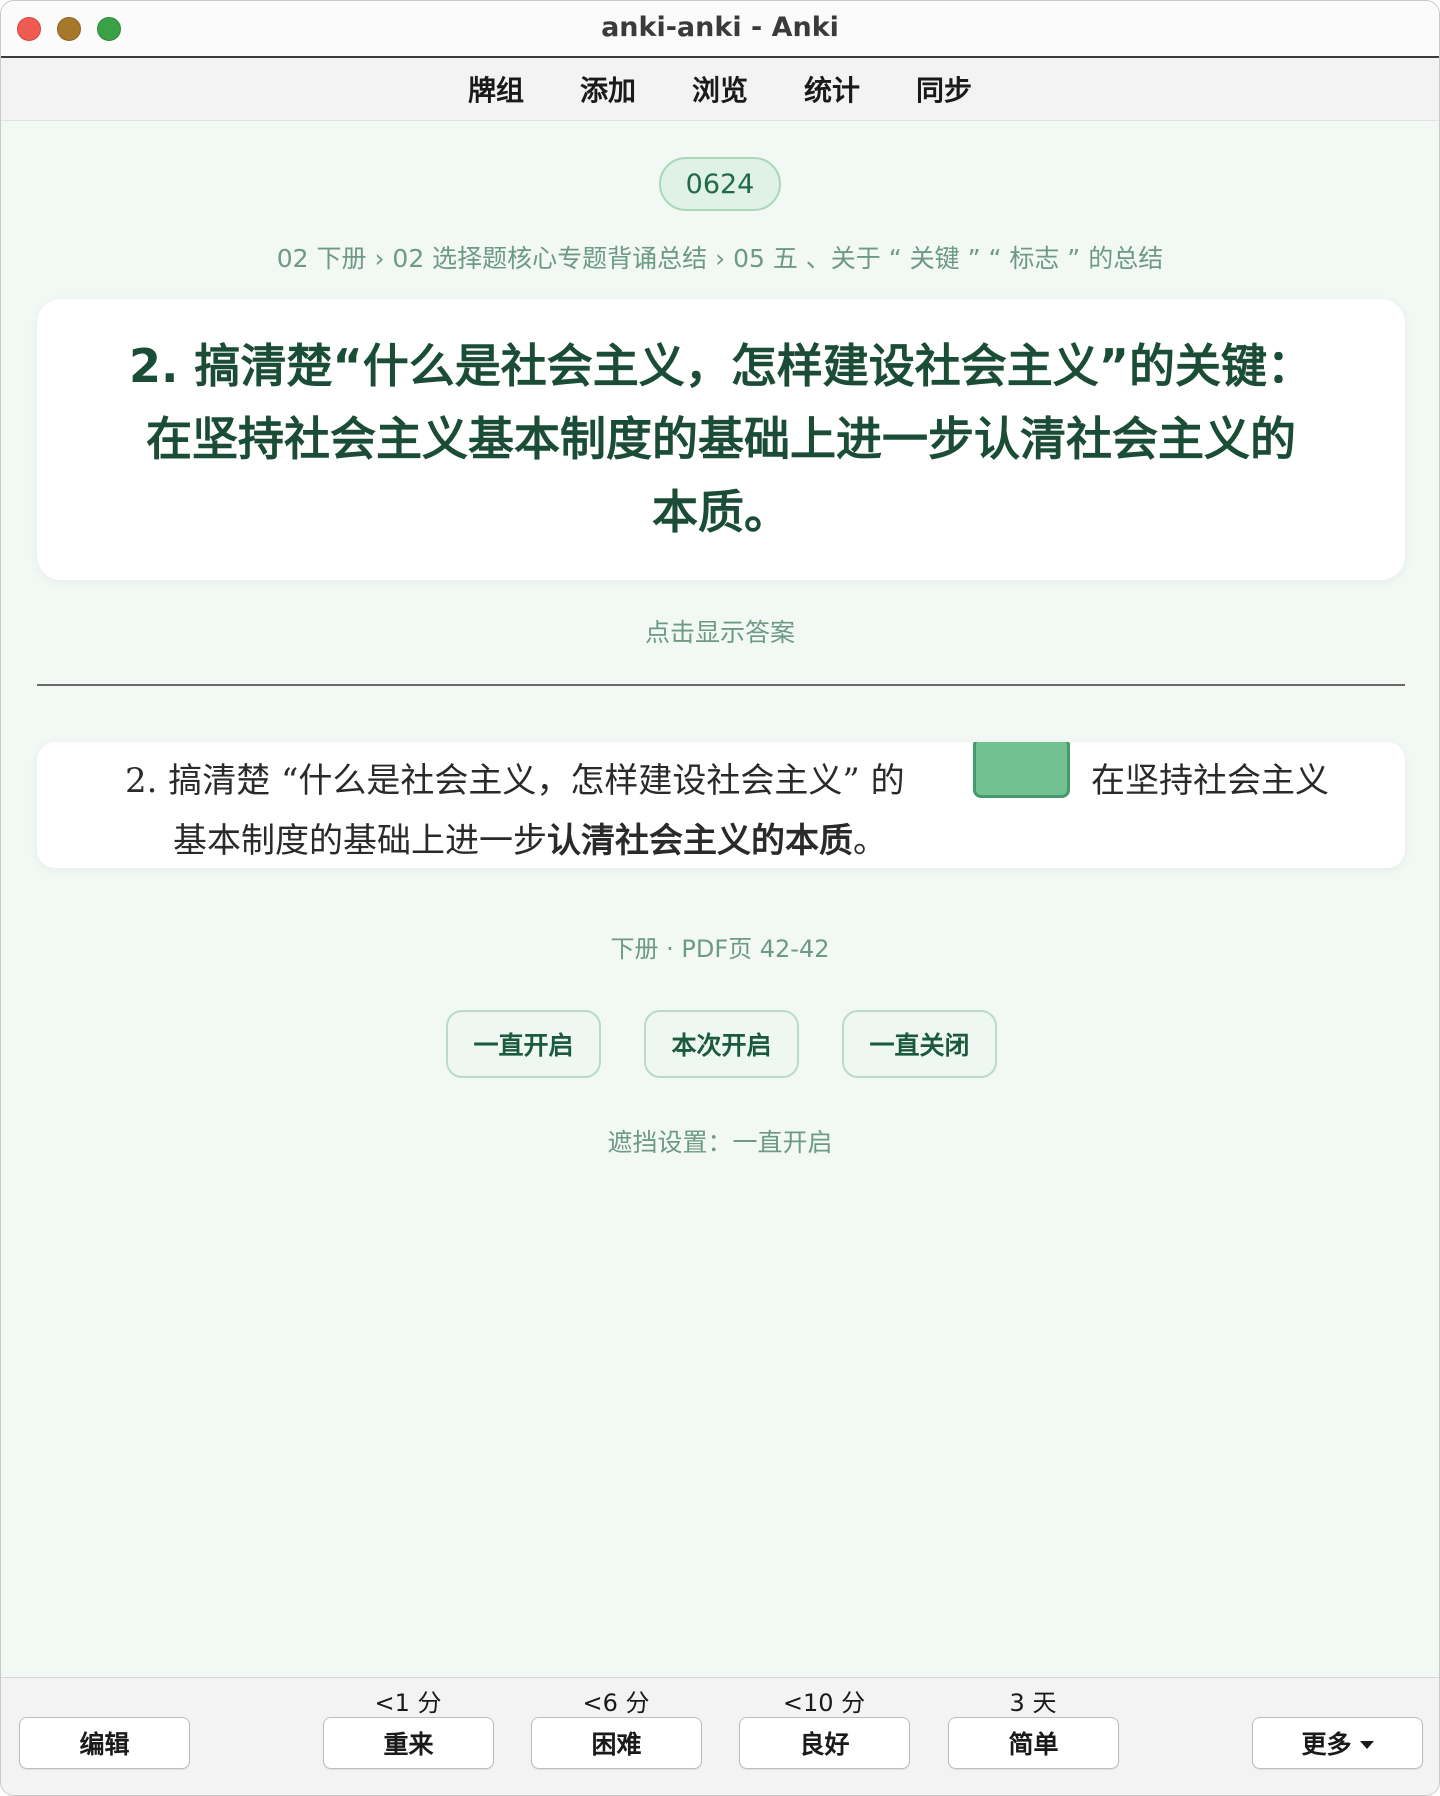 This screenshot has width=1440, height=1796. I want to click on pdf-line-2: 基本制度的基础上进一步认清社会主义的本质。, so click(530, 840).